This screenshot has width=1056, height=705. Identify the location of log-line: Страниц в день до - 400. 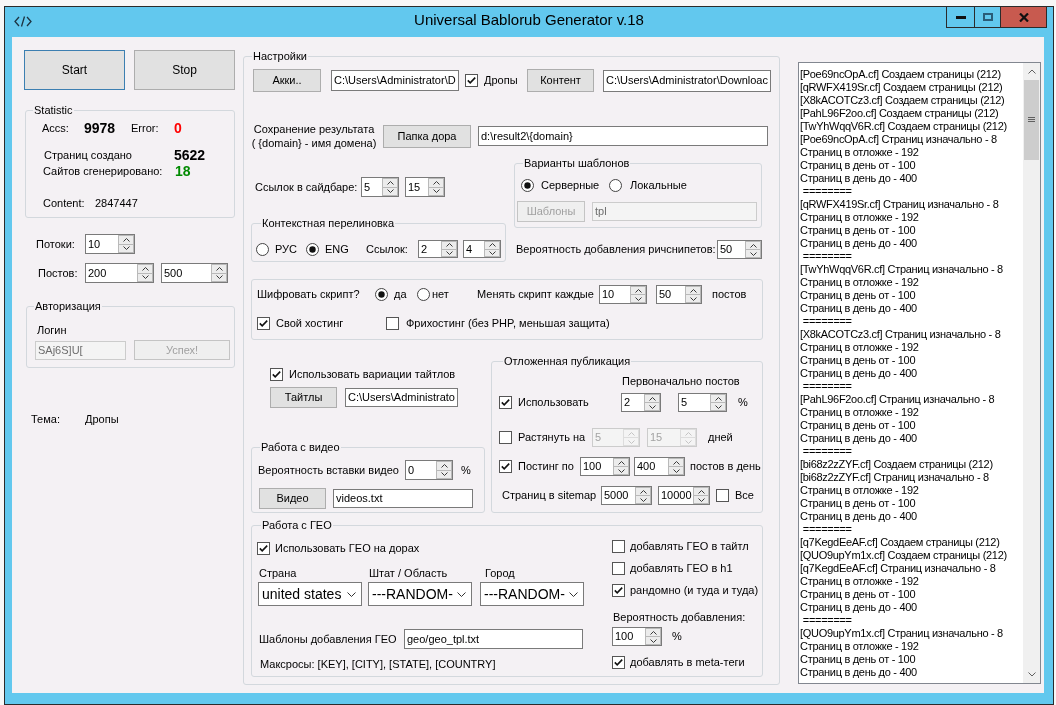
(858, 373).